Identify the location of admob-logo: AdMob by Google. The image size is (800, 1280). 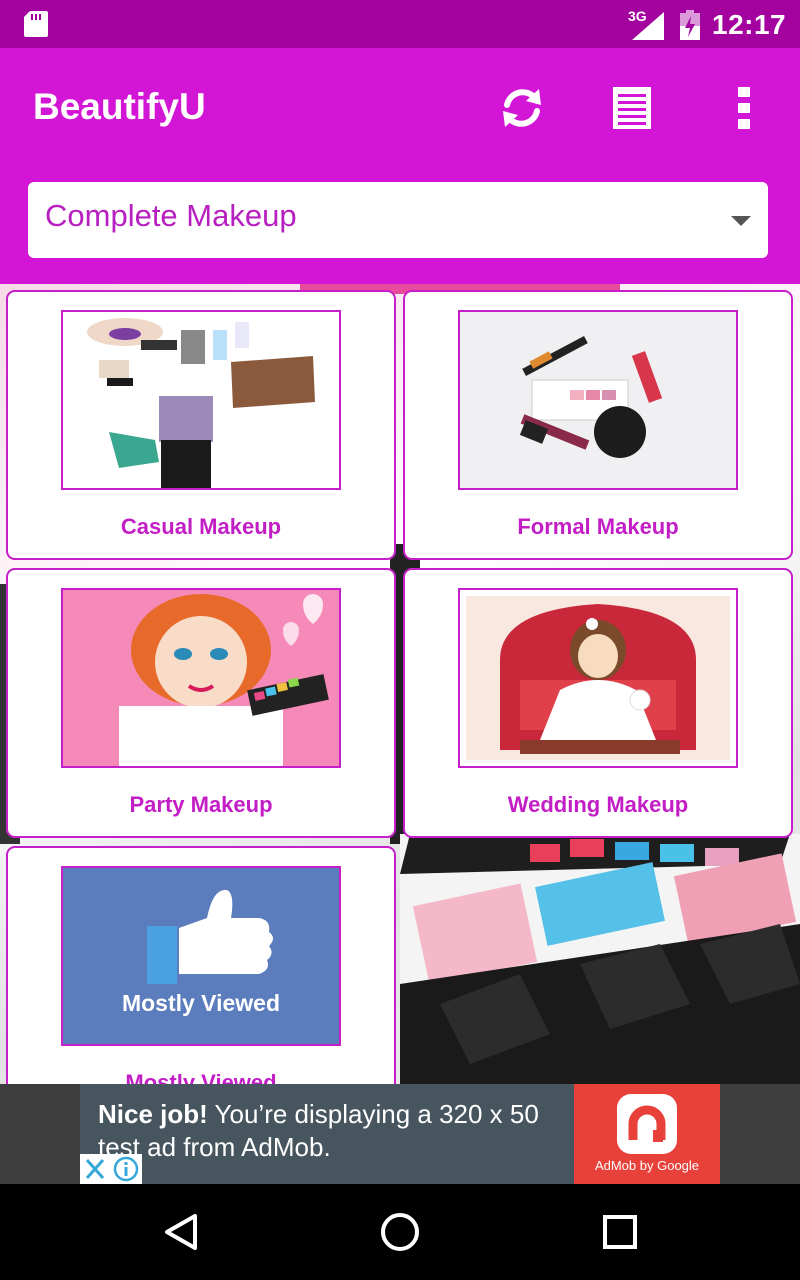
(647, 1134).